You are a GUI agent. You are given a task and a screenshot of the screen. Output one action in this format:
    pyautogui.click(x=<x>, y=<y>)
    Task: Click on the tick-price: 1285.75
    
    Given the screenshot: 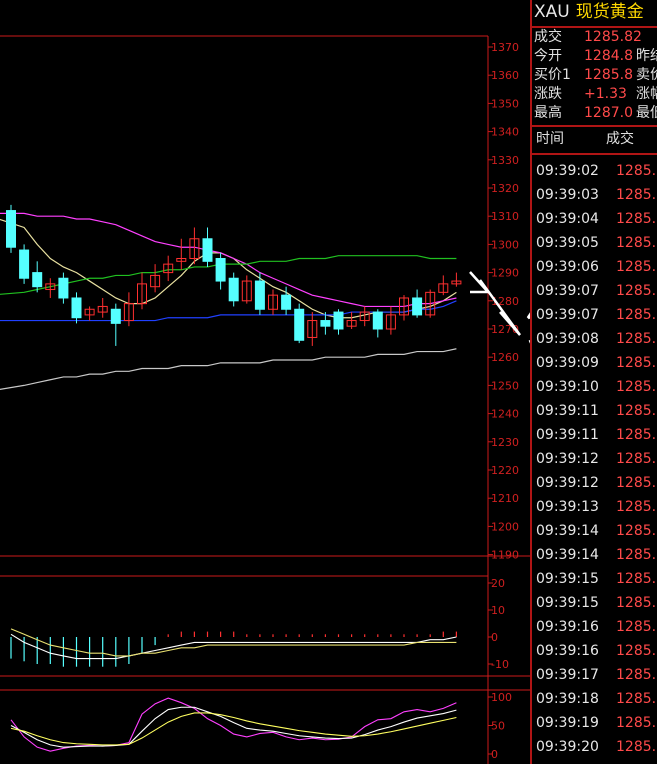 What is the action you would take?
    pyautogui.click(x=636, y=267)
    